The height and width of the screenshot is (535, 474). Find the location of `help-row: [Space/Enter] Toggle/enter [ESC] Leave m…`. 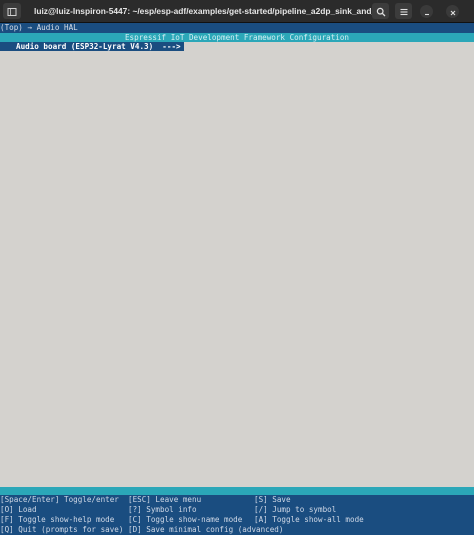

help-row: [Space/Enter] Toggle/enter [ESC] Leave m… is located at coordinates (237, 499).